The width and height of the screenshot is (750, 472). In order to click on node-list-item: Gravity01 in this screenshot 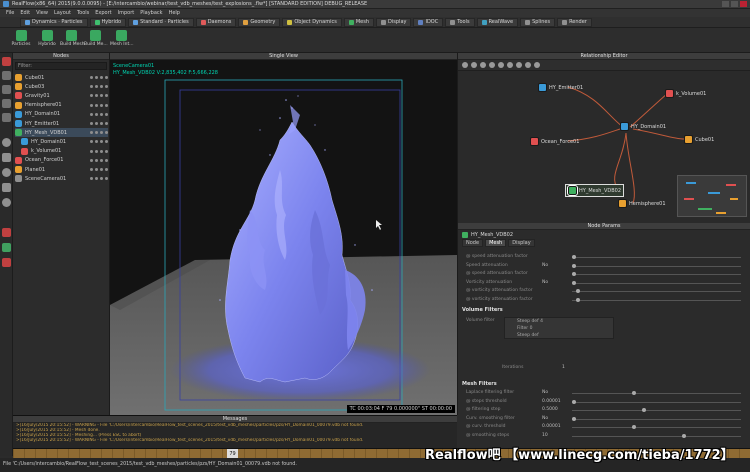, I will do `click(61, 95)`.